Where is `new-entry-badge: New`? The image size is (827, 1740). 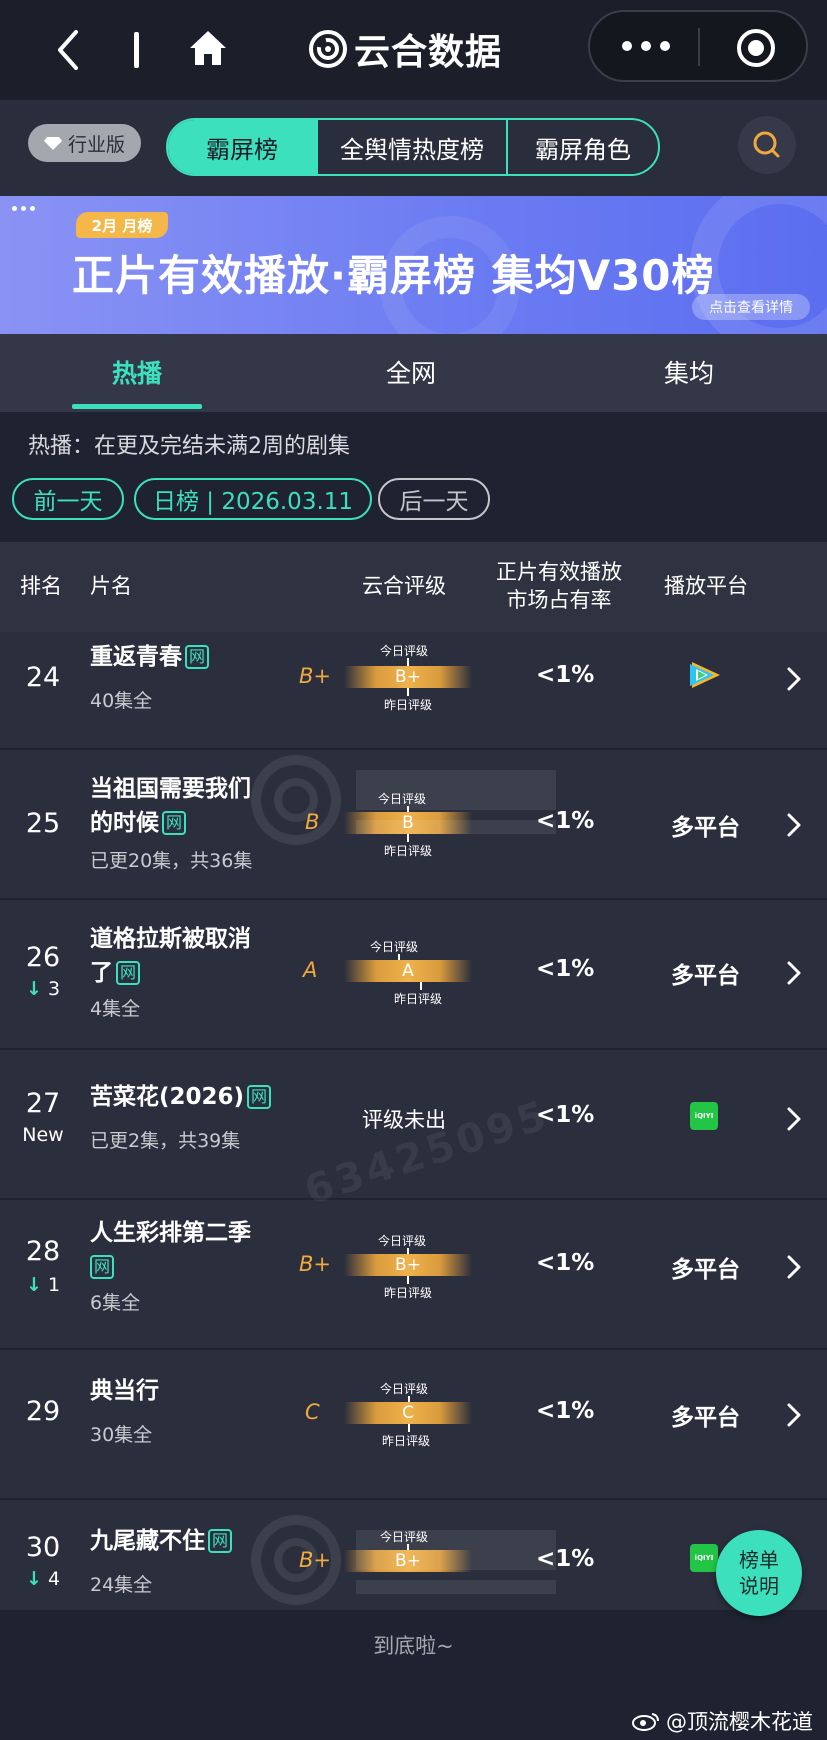
new-entry-badge: New is located at coordinates (43, 1135).